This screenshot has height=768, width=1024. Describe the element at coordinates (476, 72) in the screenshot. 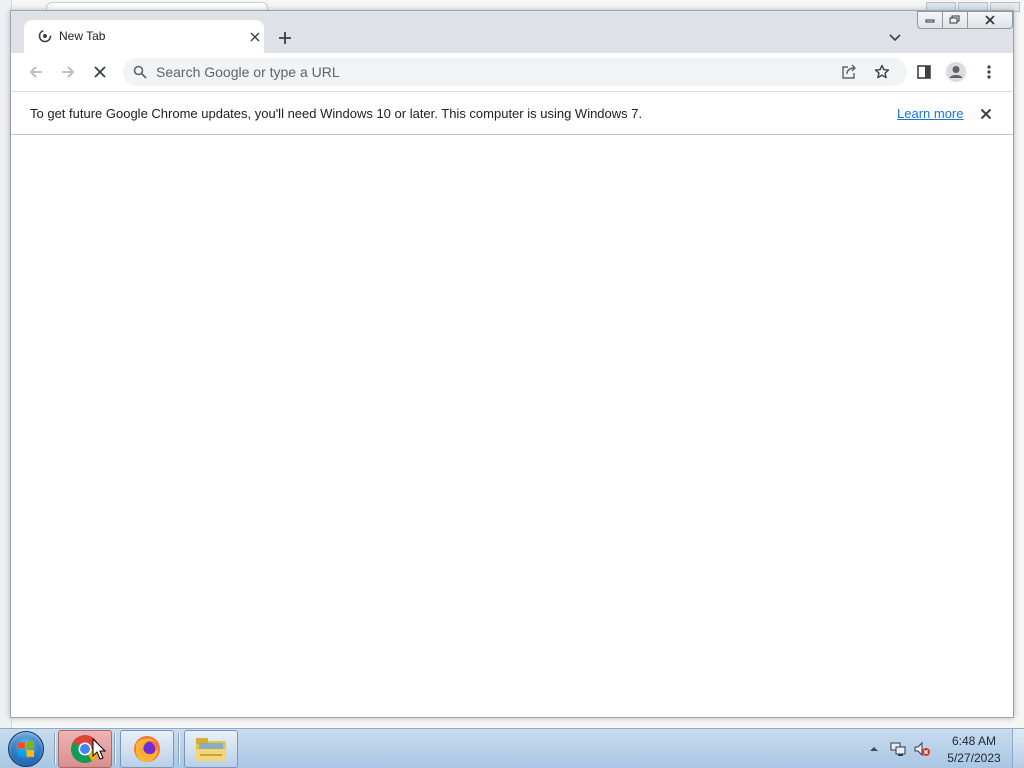

I see `omnibox-input` at that location.